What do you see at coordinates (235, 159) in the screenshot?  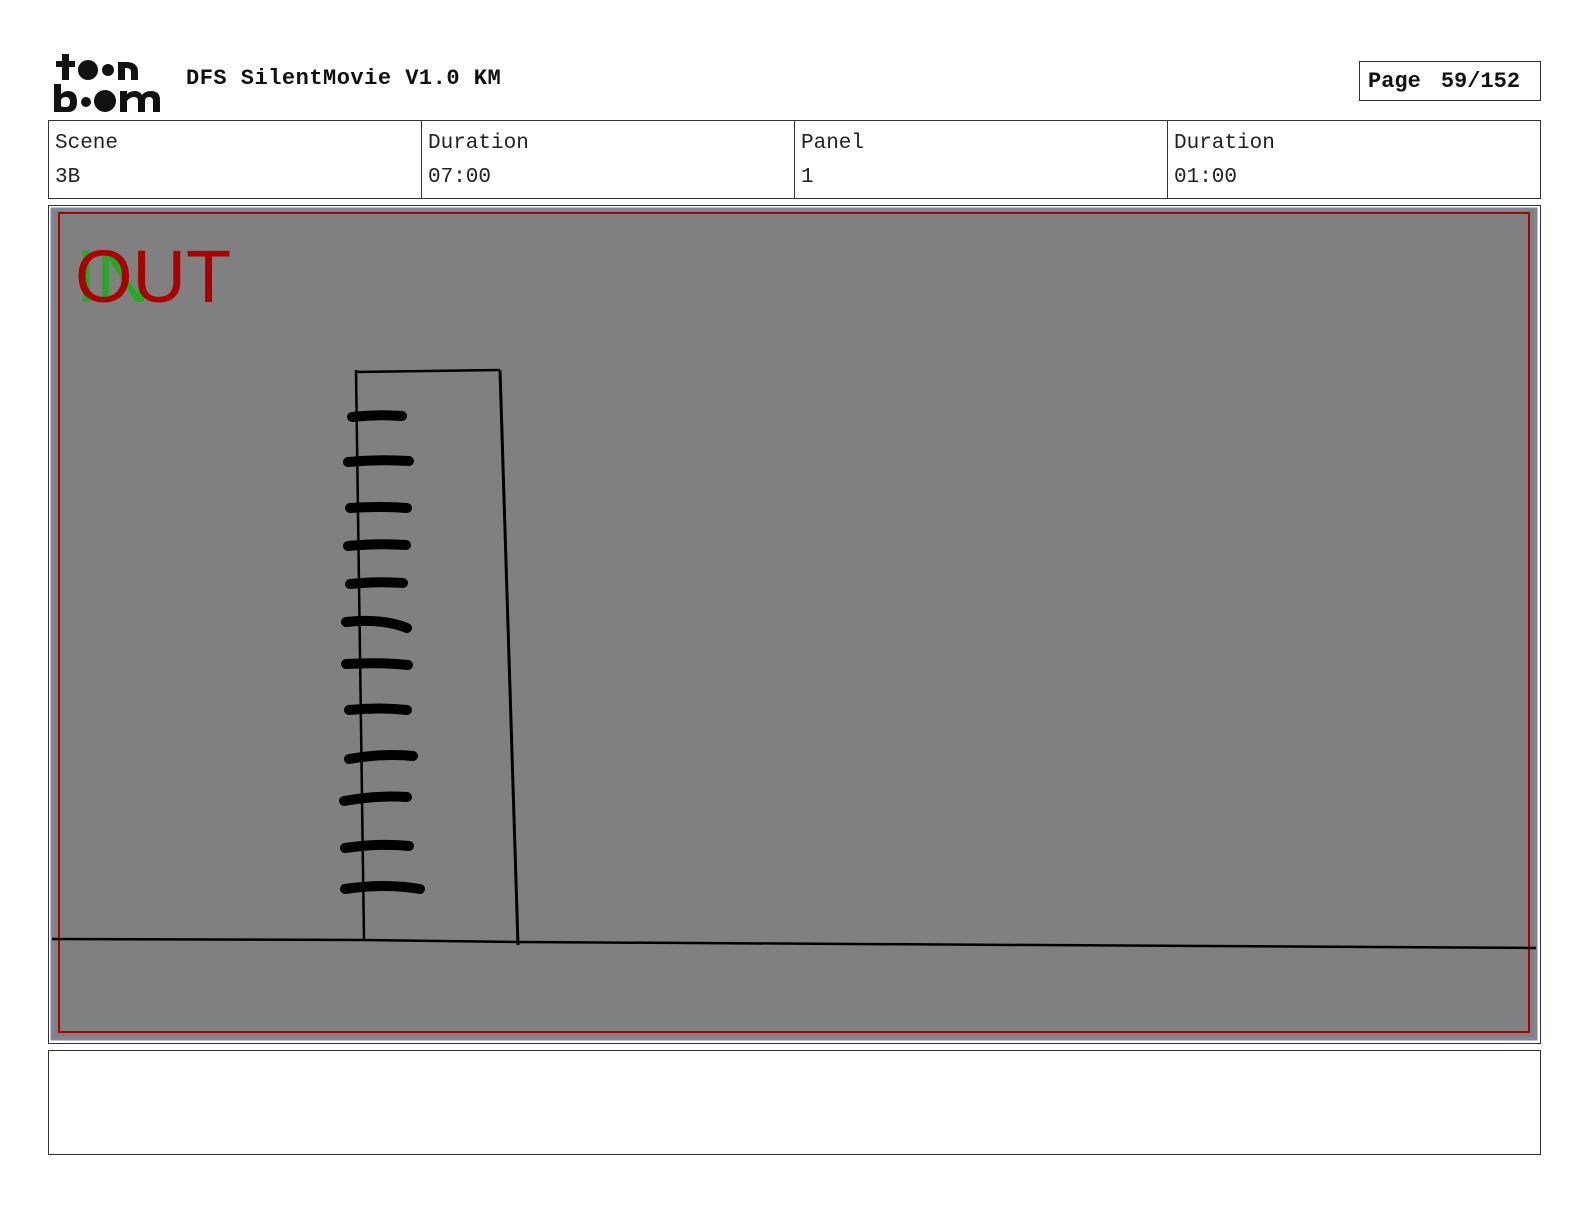 I see `scene-cell: Scene 3B` at bounding box center [235, 159].